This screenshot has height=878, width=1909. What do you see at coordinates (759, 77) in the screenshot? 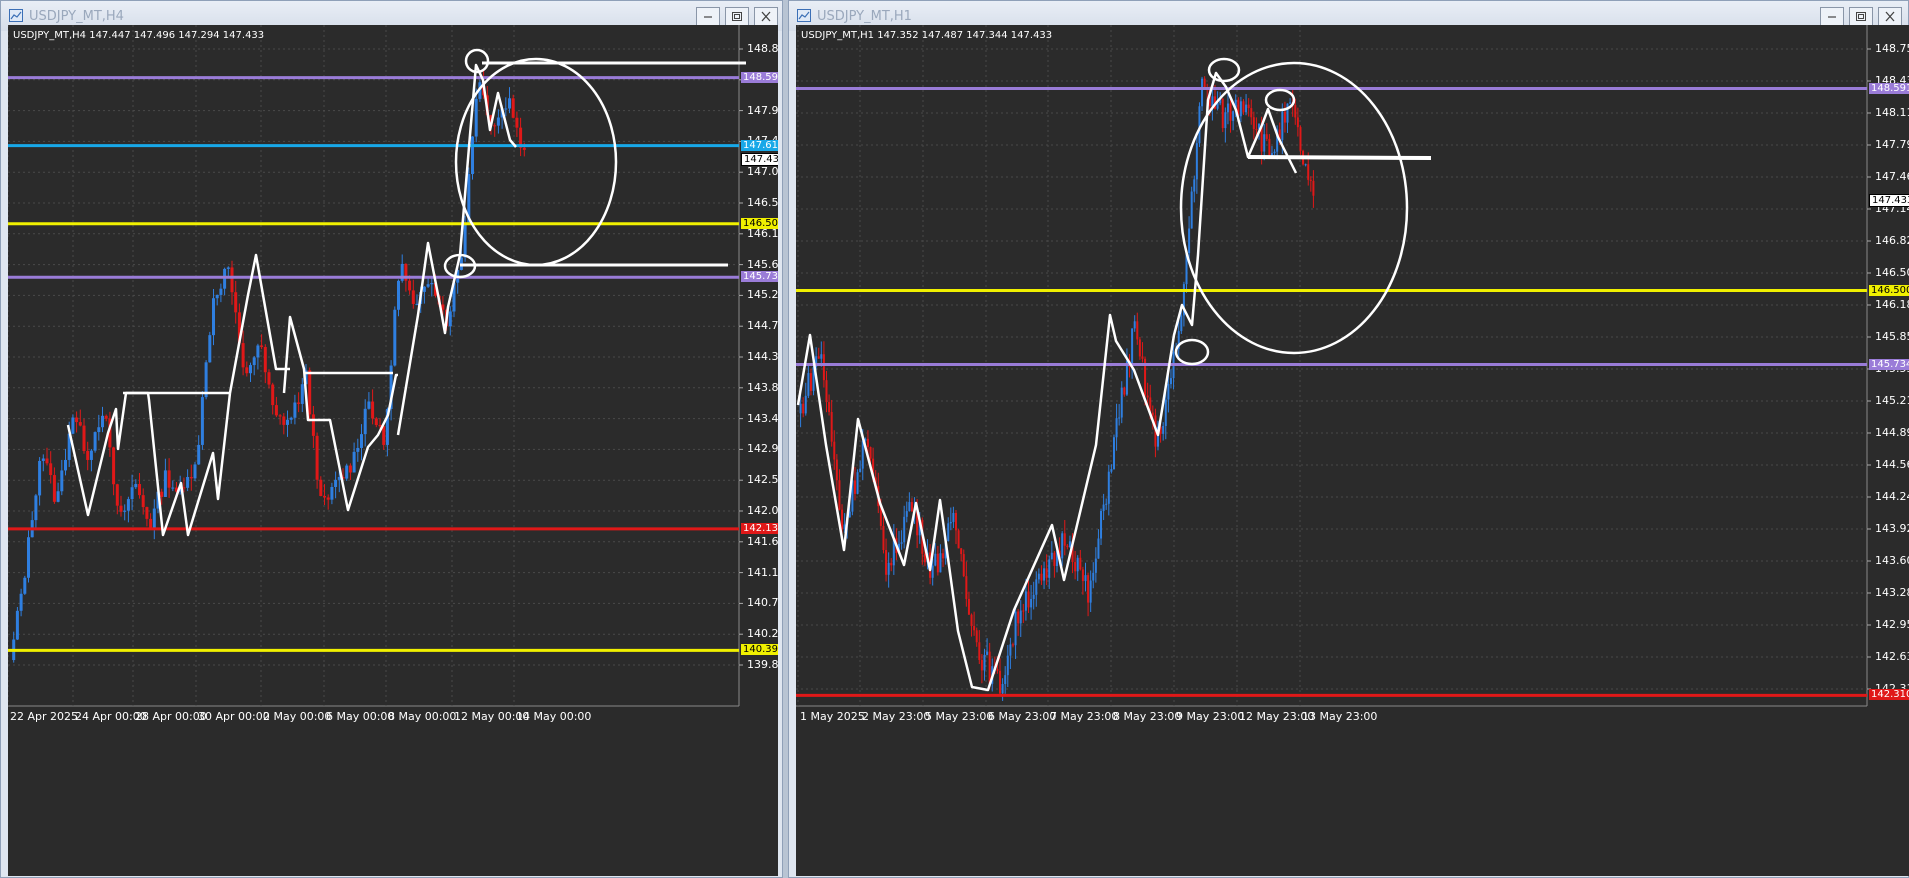
I see `level-price-label: 148.591` at bounding box center [759, 77].